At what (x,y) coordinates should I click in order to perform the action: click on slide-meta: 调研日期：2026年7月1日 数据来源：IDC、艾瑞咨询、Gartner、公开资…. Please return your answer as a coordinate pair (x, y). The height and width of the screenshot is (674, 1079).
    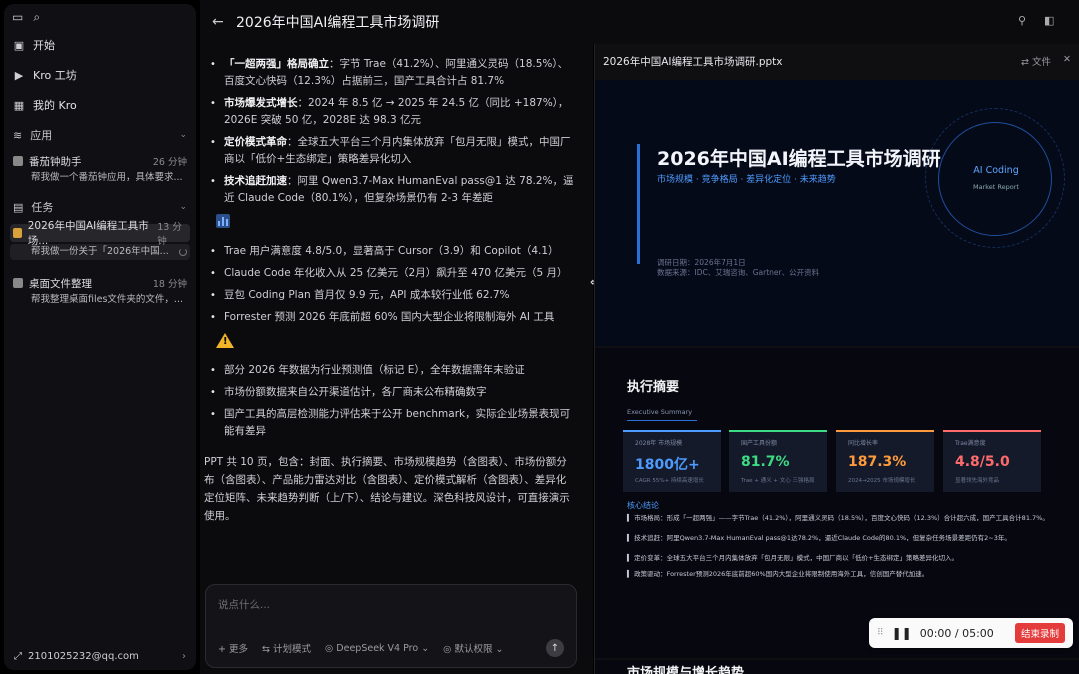
    Looking at the image, I should click on (738, 268).